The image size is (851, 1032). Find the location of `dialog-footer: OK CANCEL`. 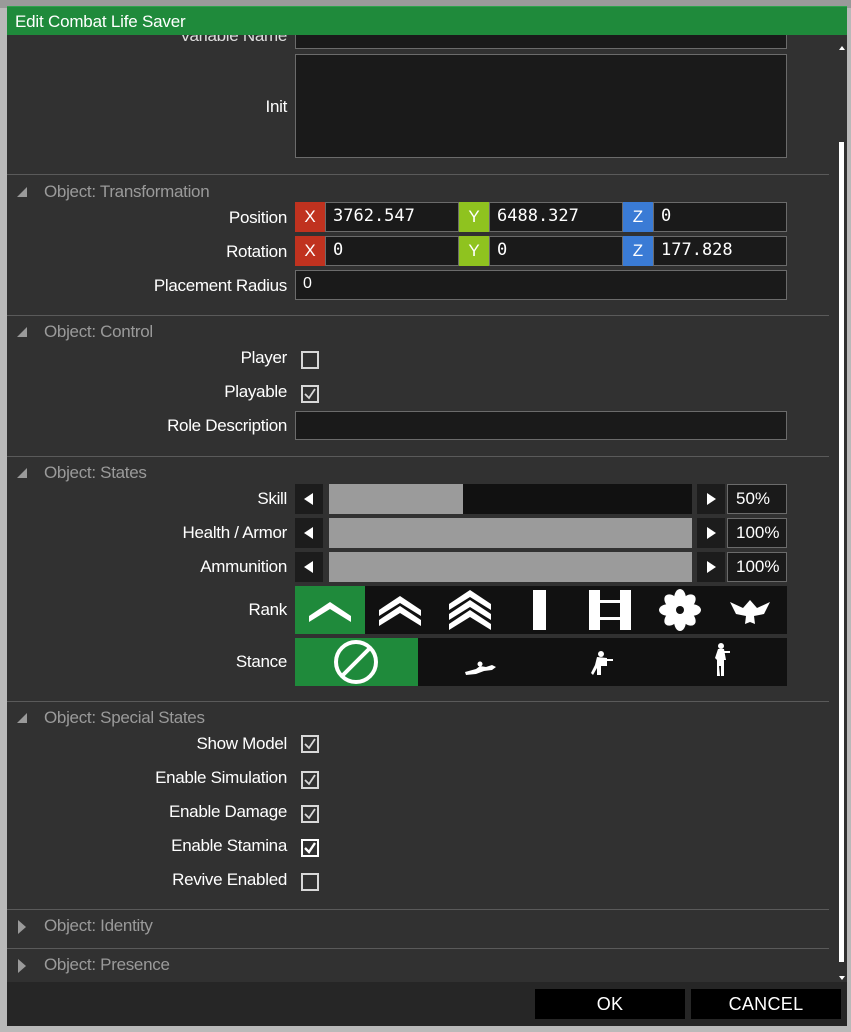

dialog-footer: OK CANCEL is located at coordinates (427, 1004).